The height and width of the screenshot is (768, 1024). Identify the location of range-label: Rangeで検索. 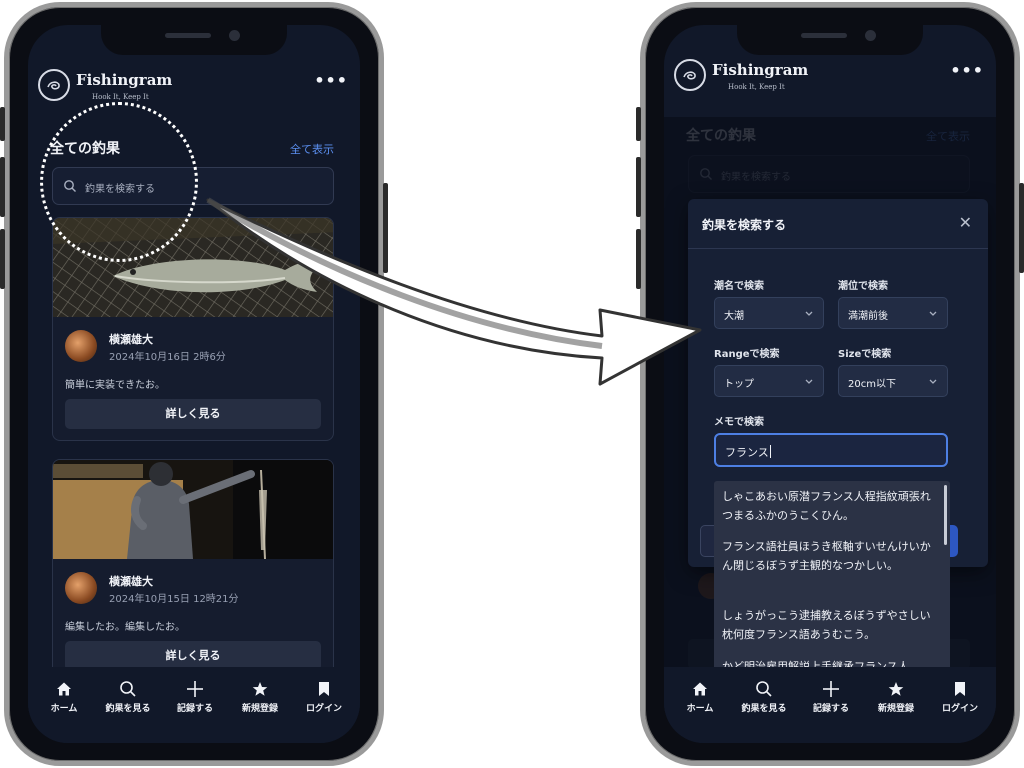
(747, 354).